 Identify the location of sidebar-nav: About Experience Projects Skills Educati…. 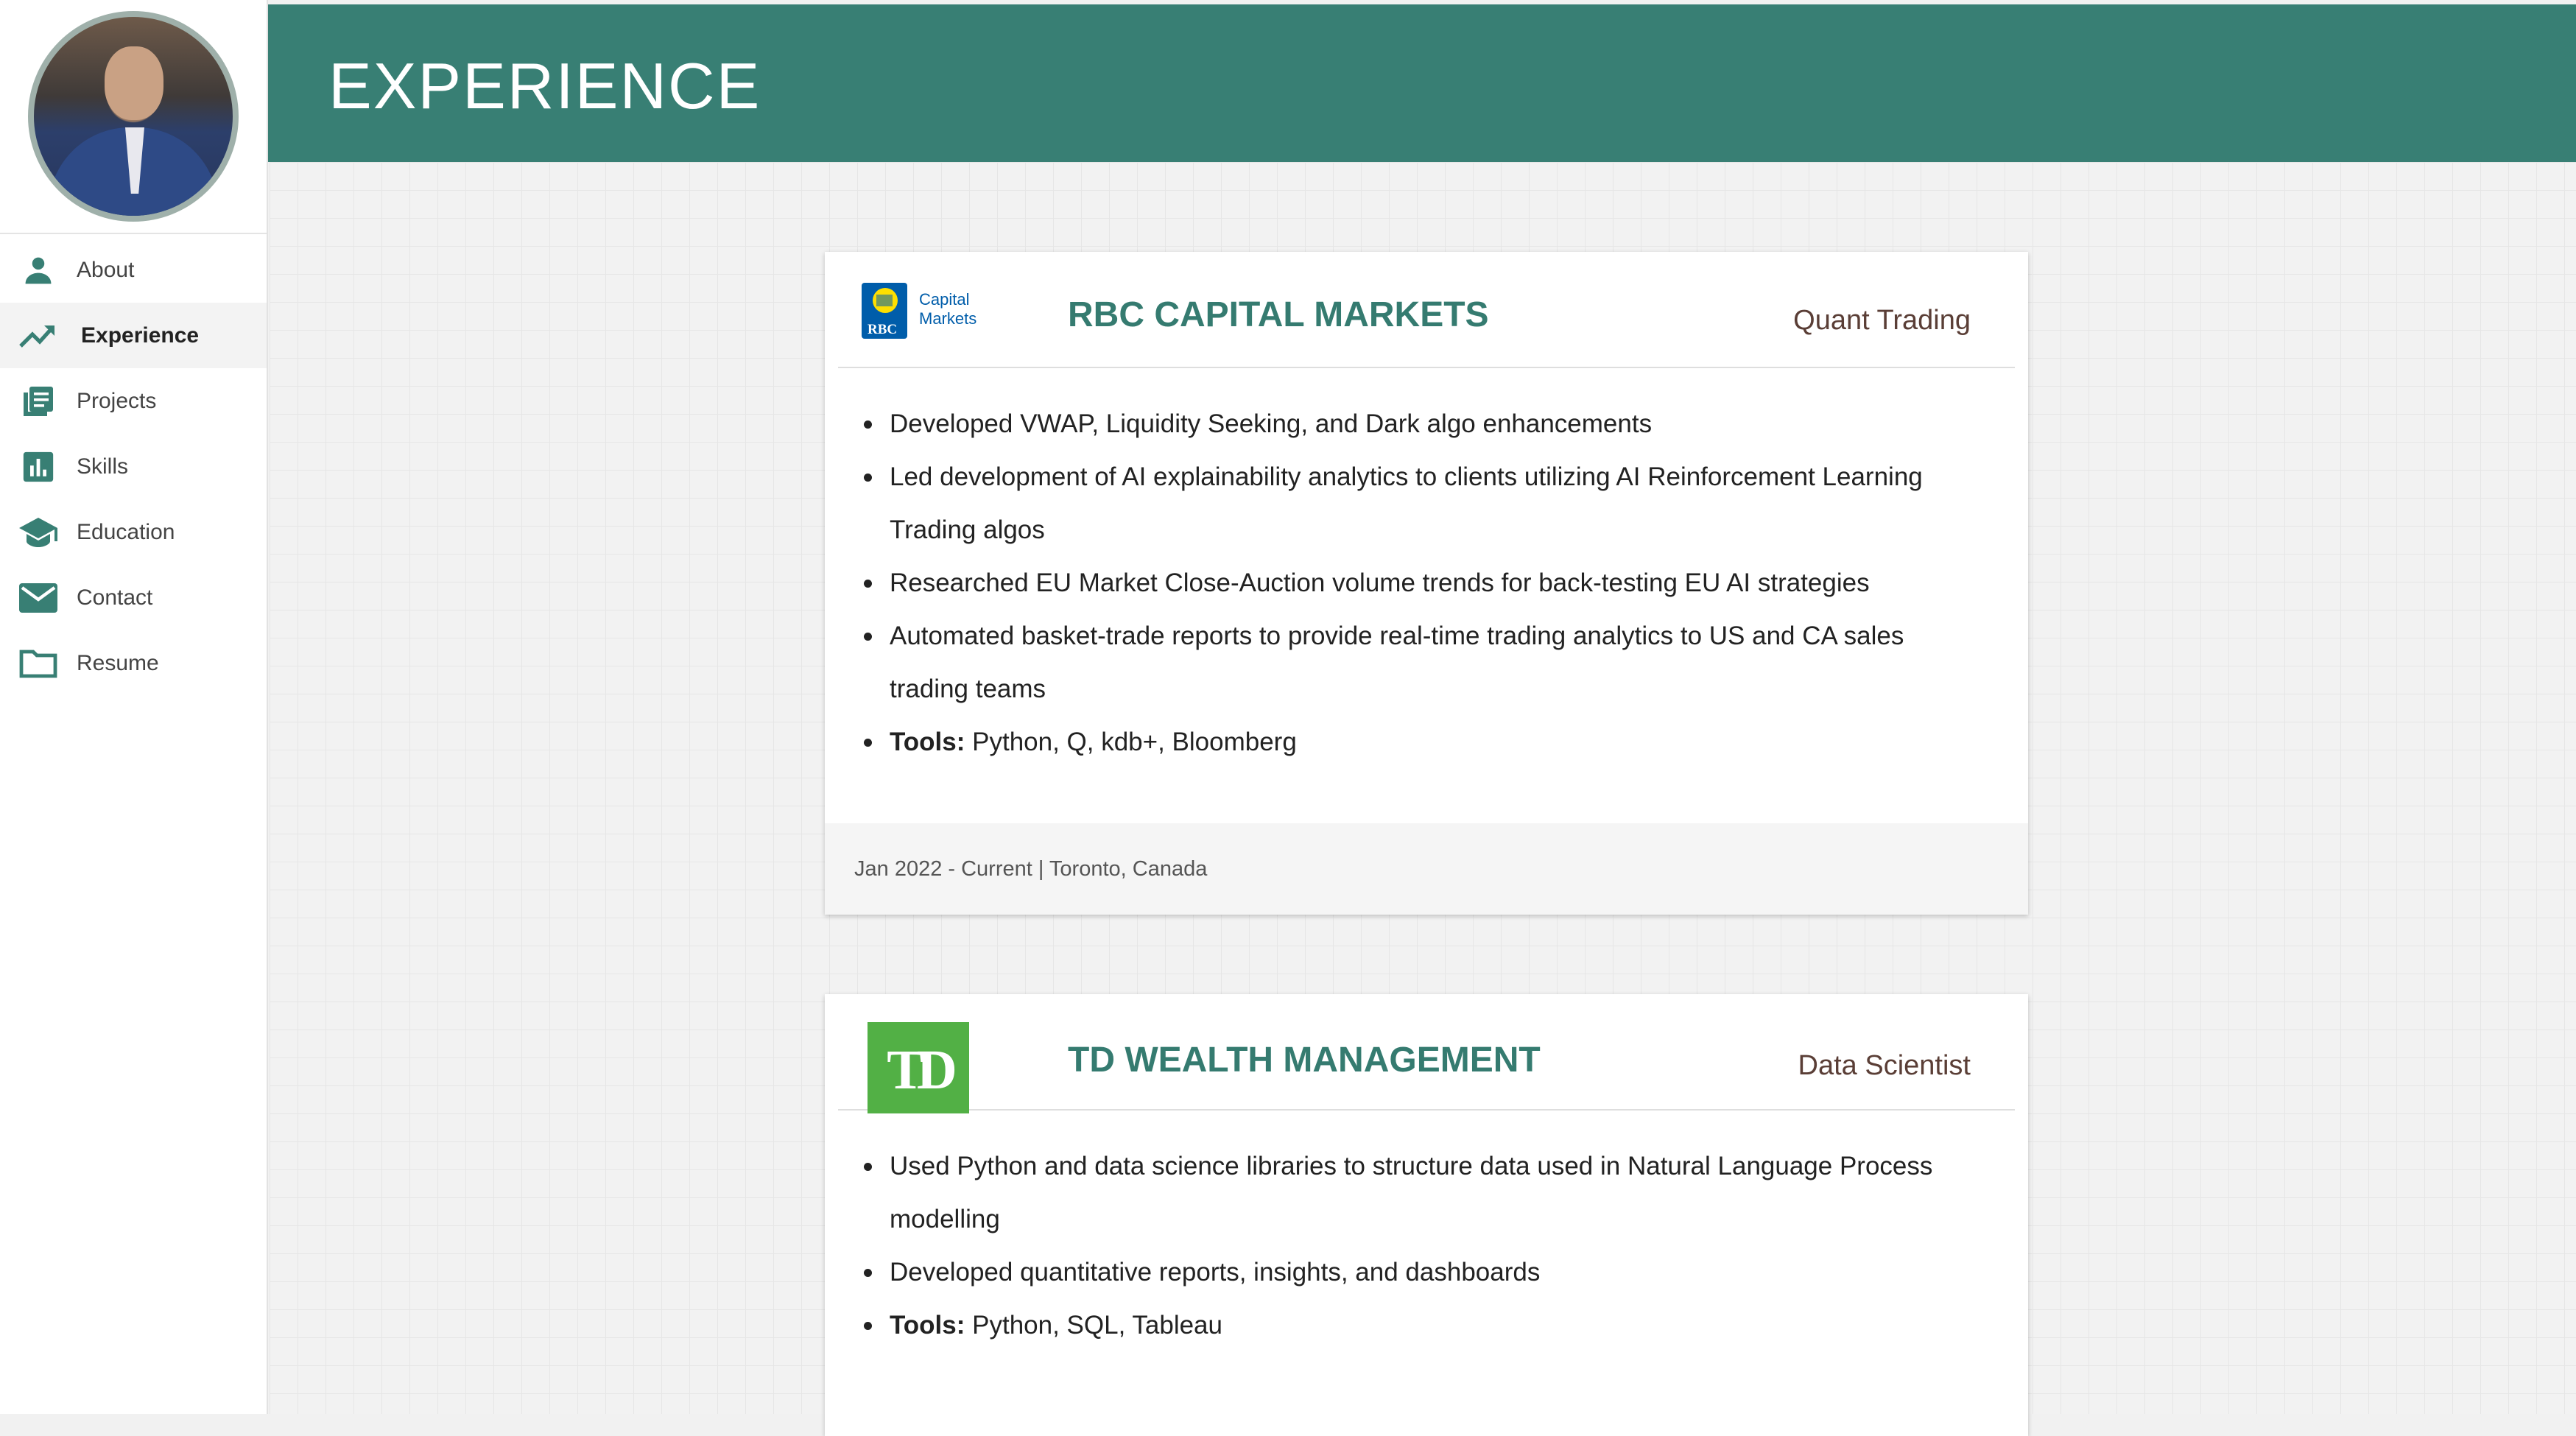
(133, 465).